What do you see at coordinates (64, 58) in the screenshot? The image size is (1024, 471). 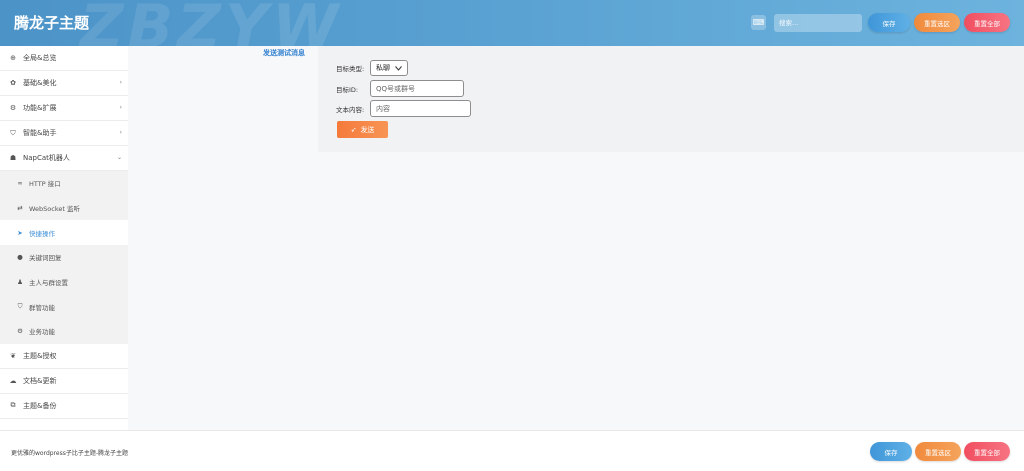 I see `sidebar-item-overview: ⊕ 全局&总览` at bounding box center [64, 58].